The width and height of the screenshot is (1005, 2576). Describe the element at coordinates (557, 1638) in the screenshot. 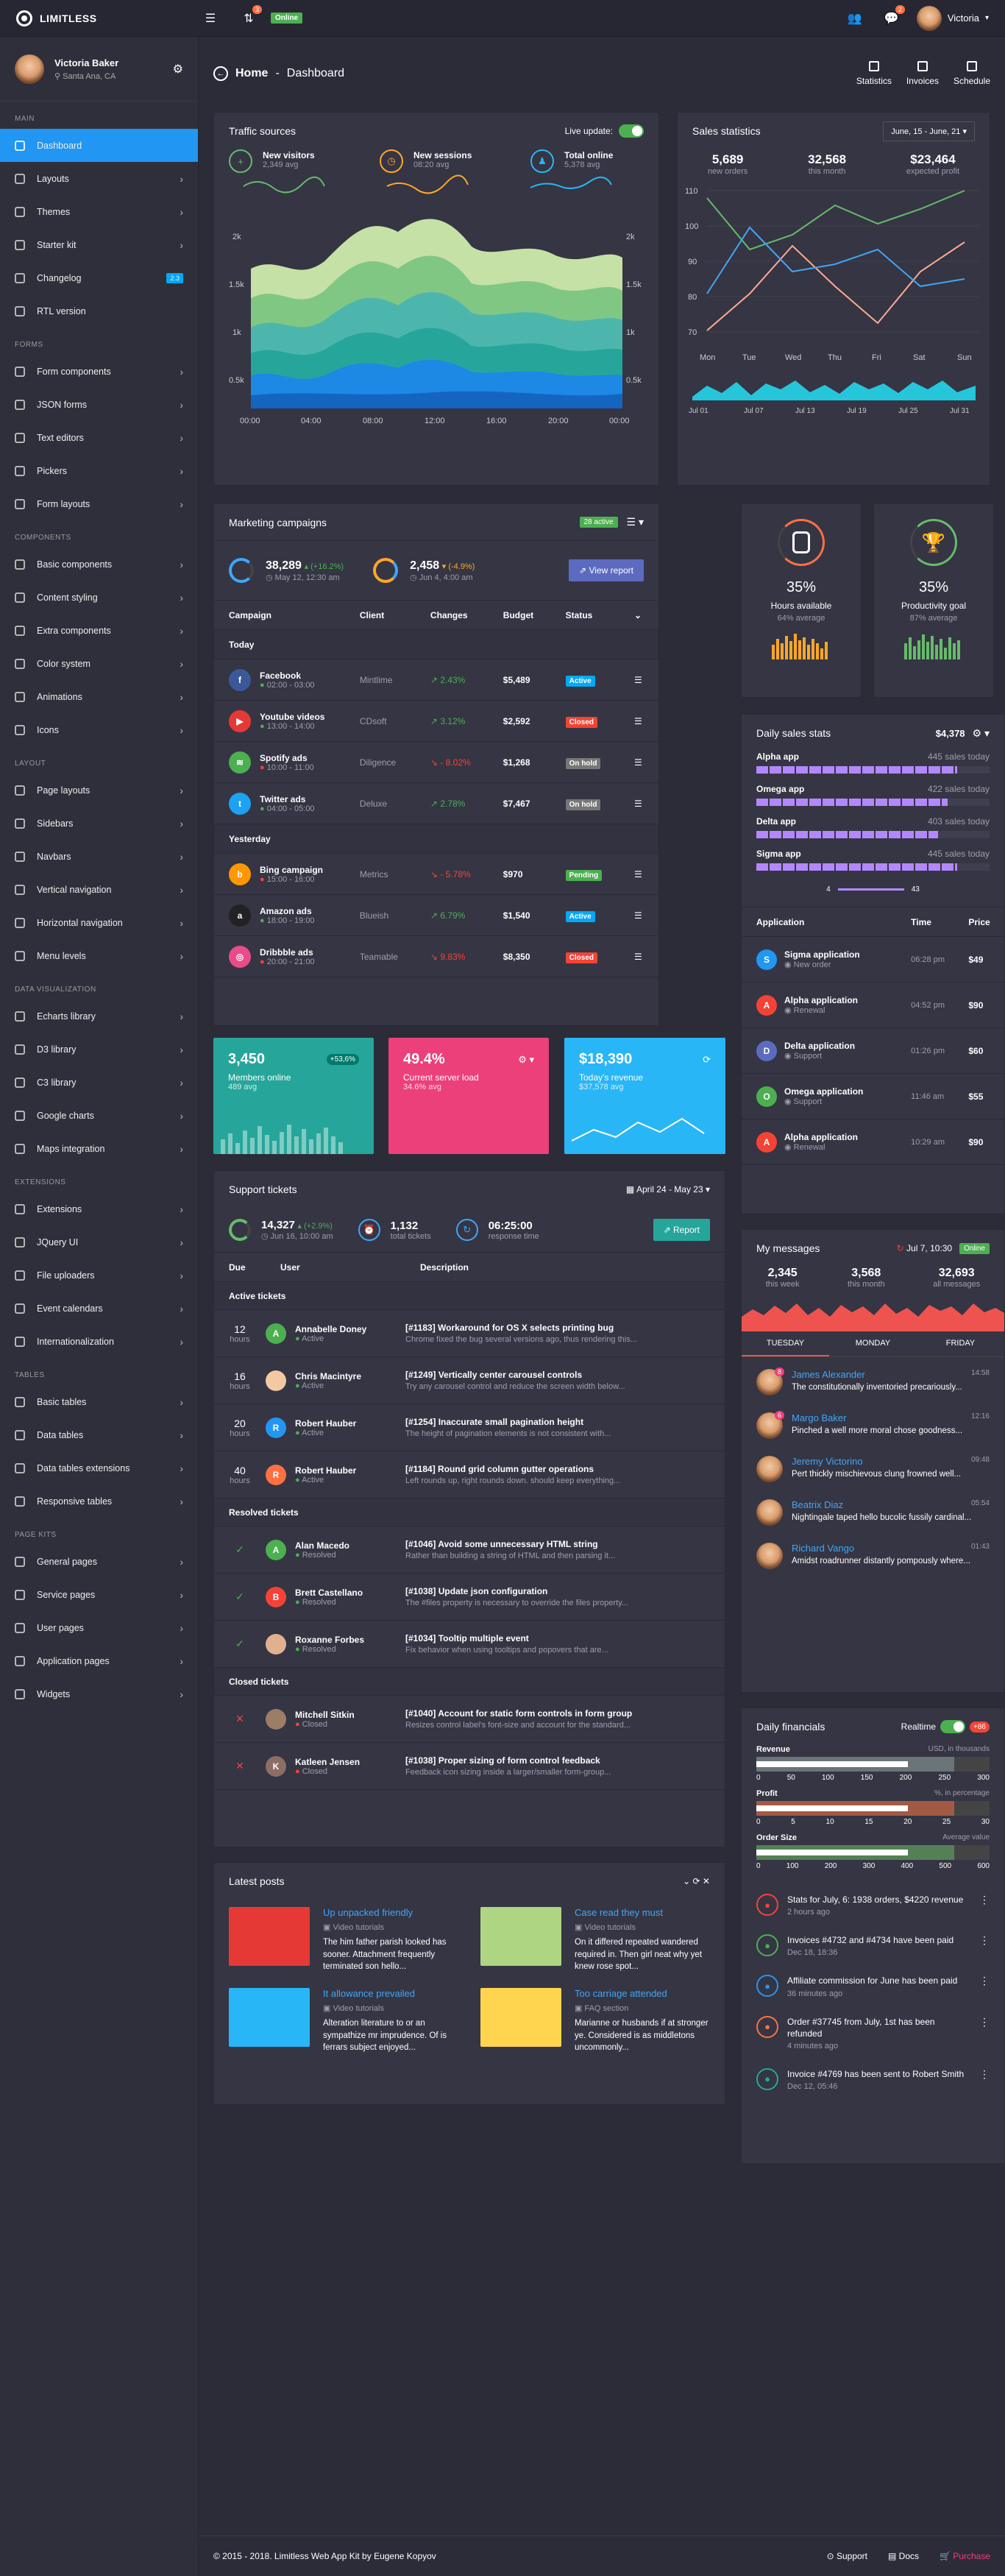

I see `ticket-title: [#1034] Tooltip multiple event` at that location.